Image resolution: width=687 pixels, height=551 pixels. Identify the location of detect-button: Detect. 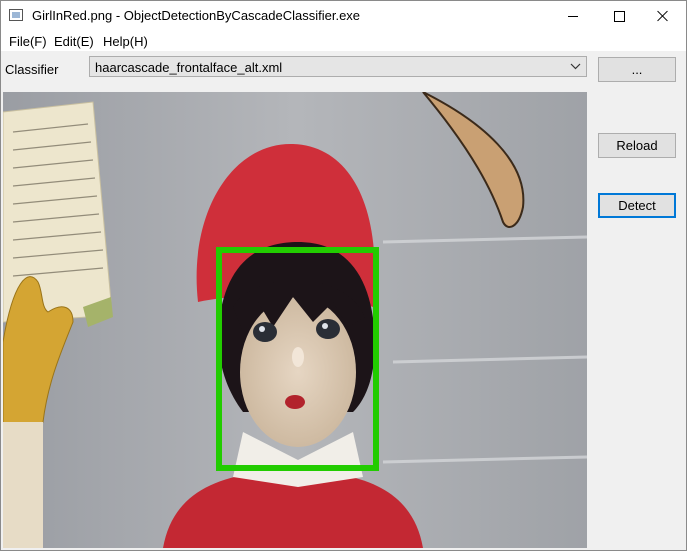
(637, 205).